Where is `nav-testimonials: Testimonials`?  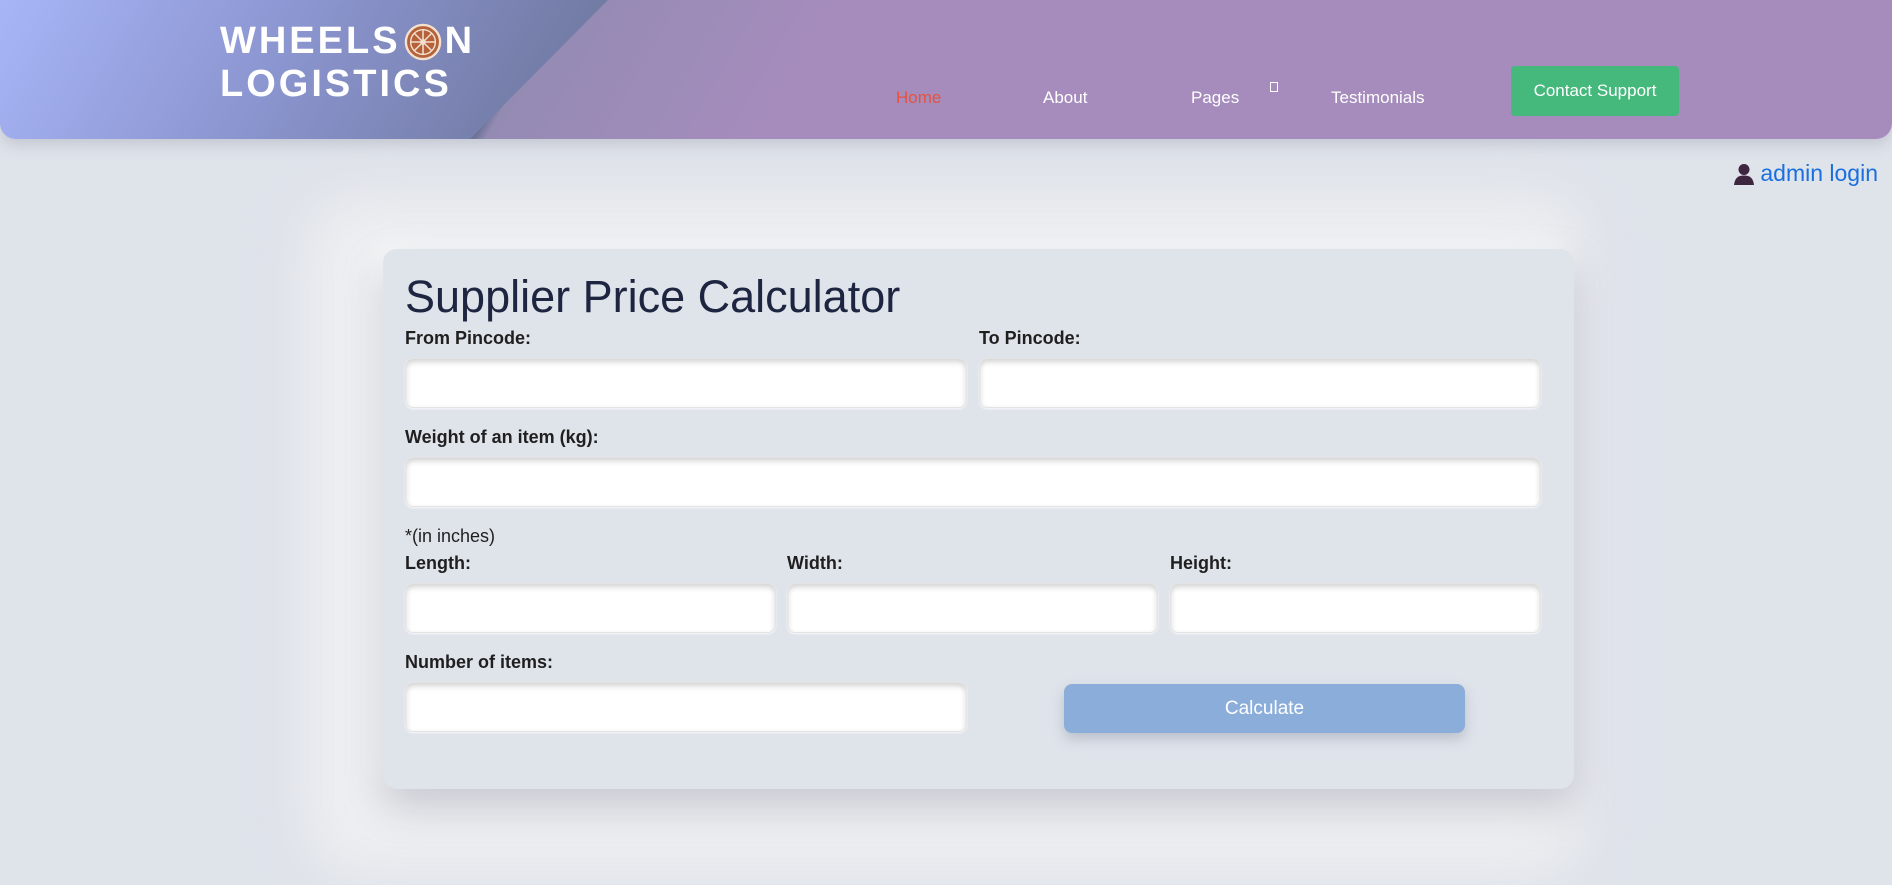 nav-testimonials: Testimonials is located at coordinates (1378, 98).